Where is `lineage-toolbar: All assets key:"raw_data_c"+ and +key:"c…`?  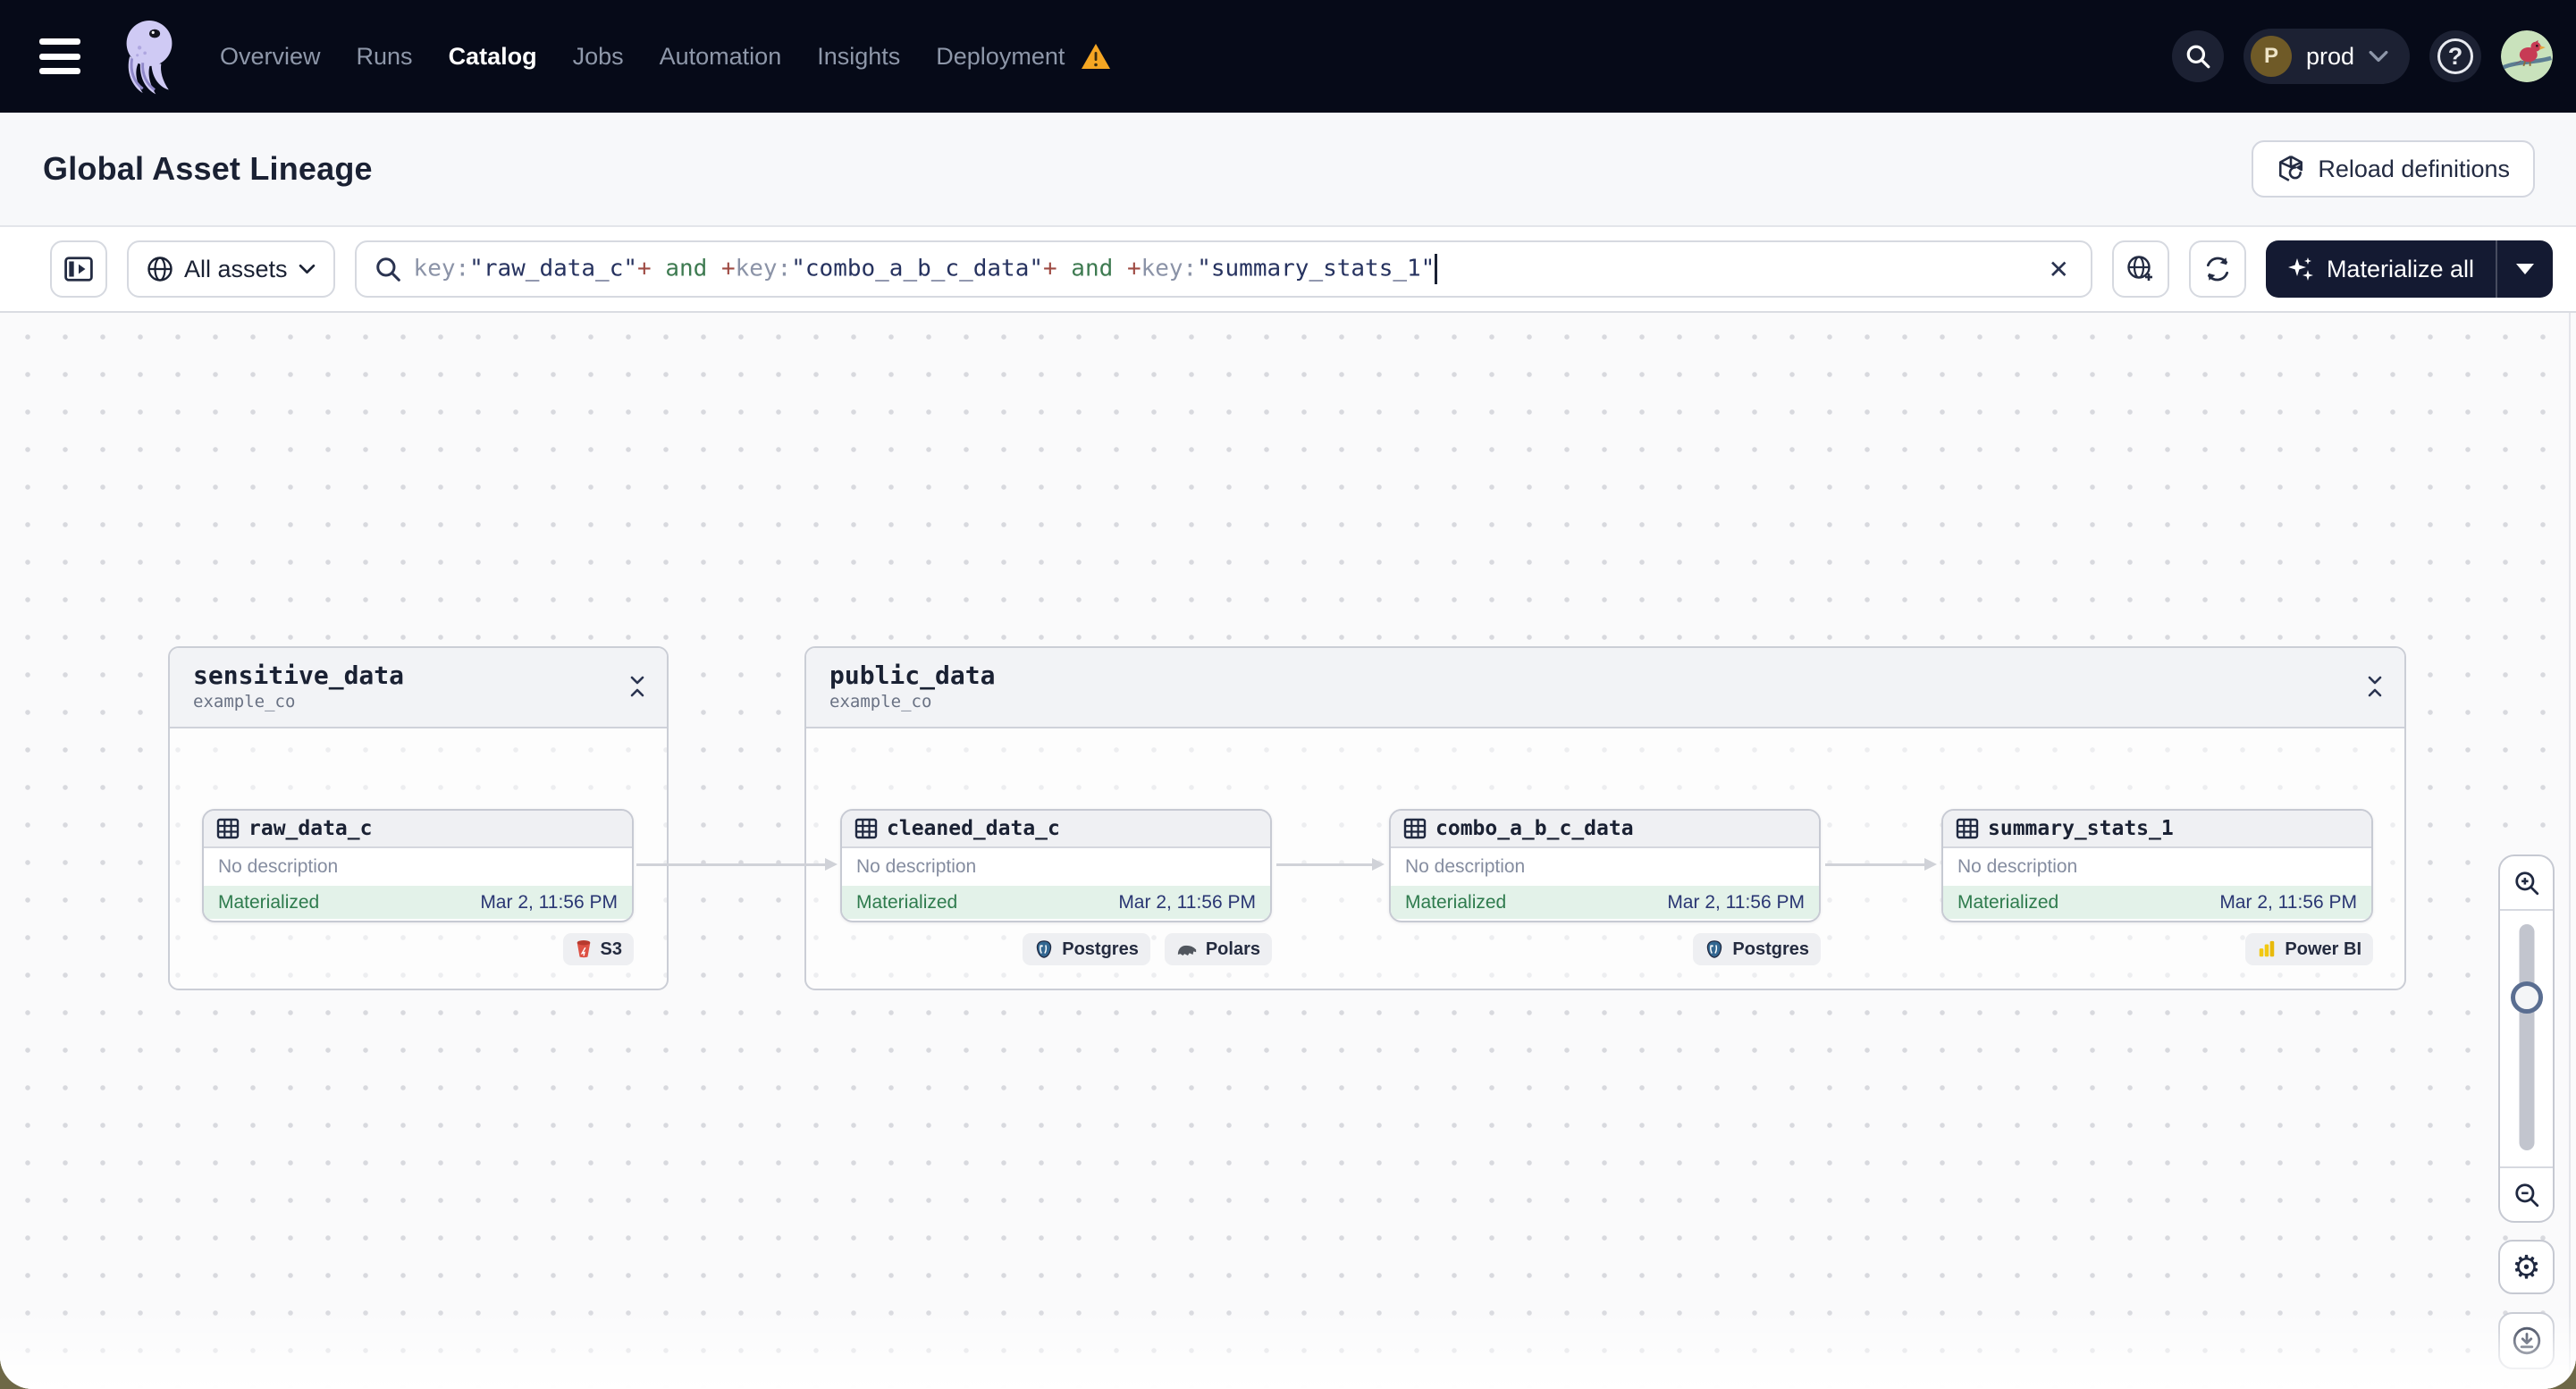 lineage-toolbar: All assets key:"raw_data_c"+ and +key:"c… is located at coordinates (1288, 270).